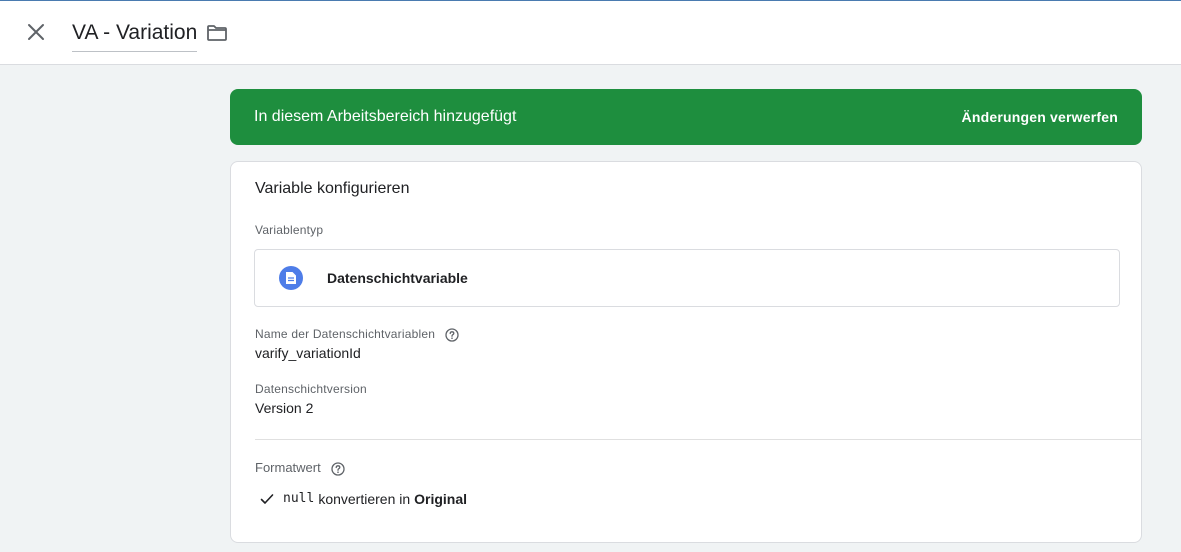  What do you see at coordinates (397, 278) in the screenshot?
I see `variable-type-value: Datenschichtvariable` at bounding box center [397, 278].